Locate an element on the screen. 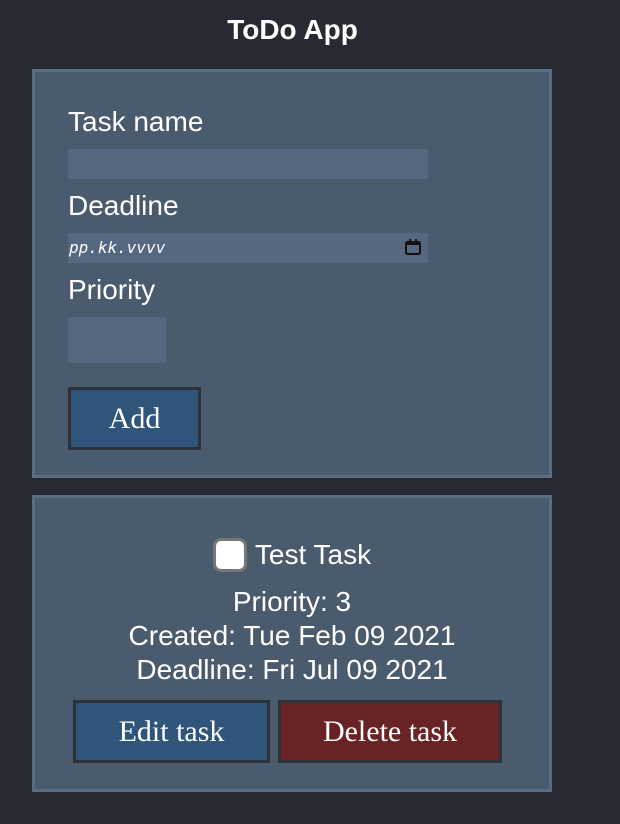 The height and width of the screenshot is (824, 620). edit-task-button: Edit task is located at coordinates (171, 731).